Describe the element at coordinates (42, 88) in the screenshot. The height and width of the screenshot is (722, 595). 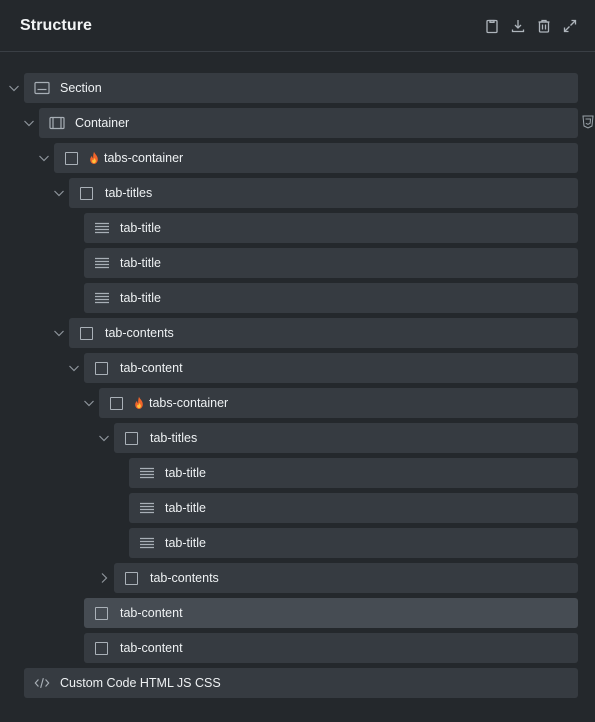
I see `section-icon` at that location.